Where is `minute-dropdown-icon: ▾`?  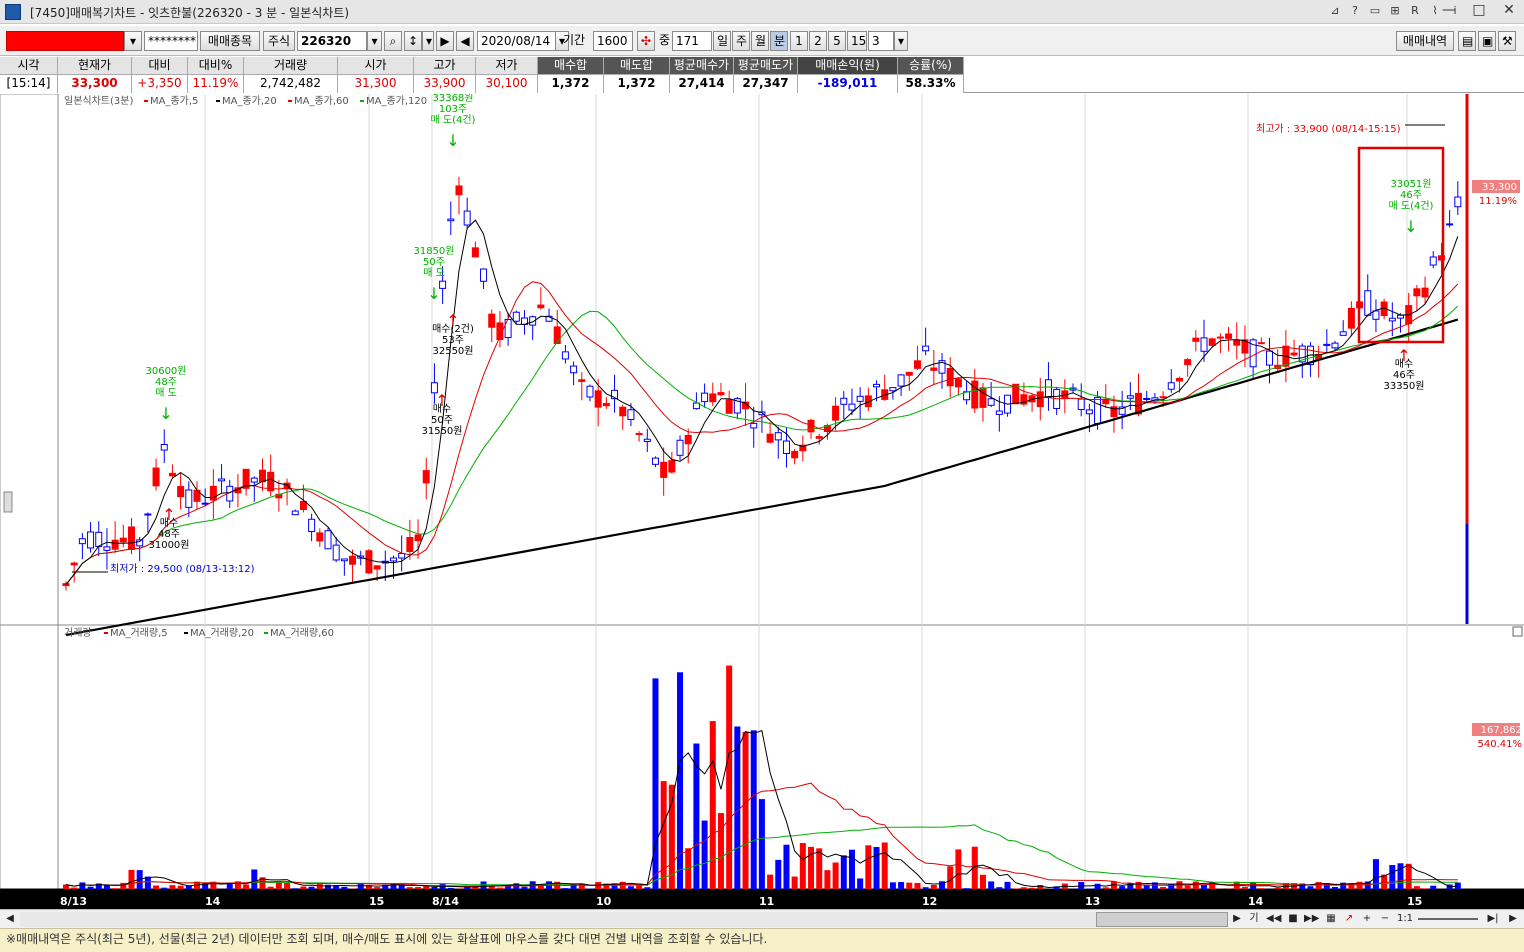 minute-dropdown-icon: ▾ is located at coordinates (901, 41).